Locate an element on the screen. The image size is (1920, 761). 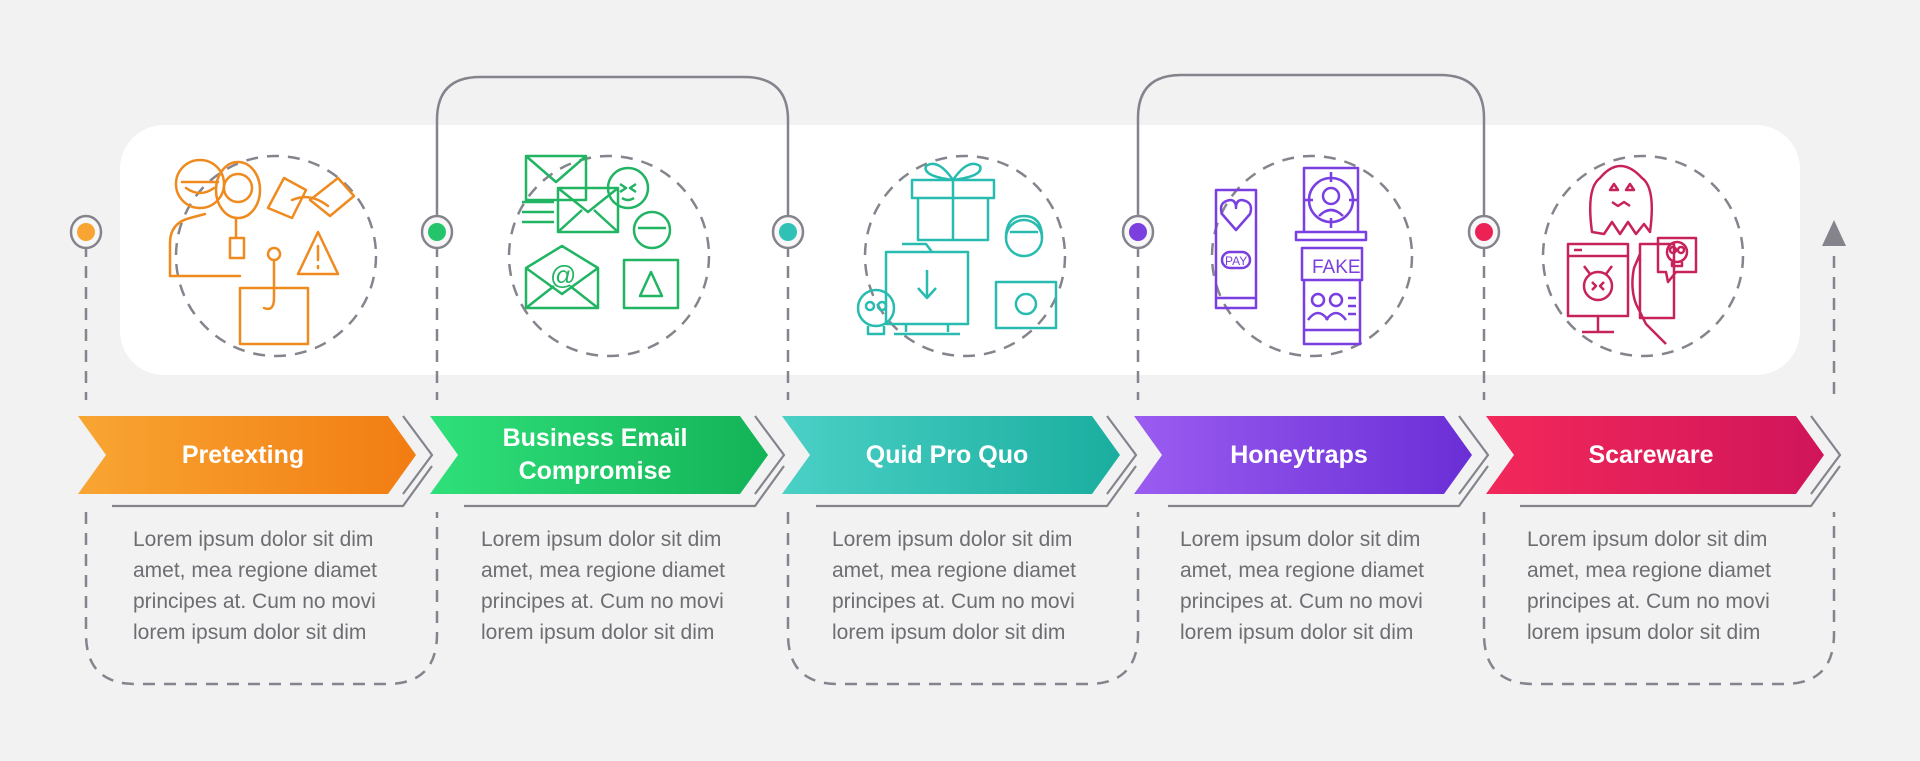
svg-text: FAKE is located at coordinates (1336, 267).